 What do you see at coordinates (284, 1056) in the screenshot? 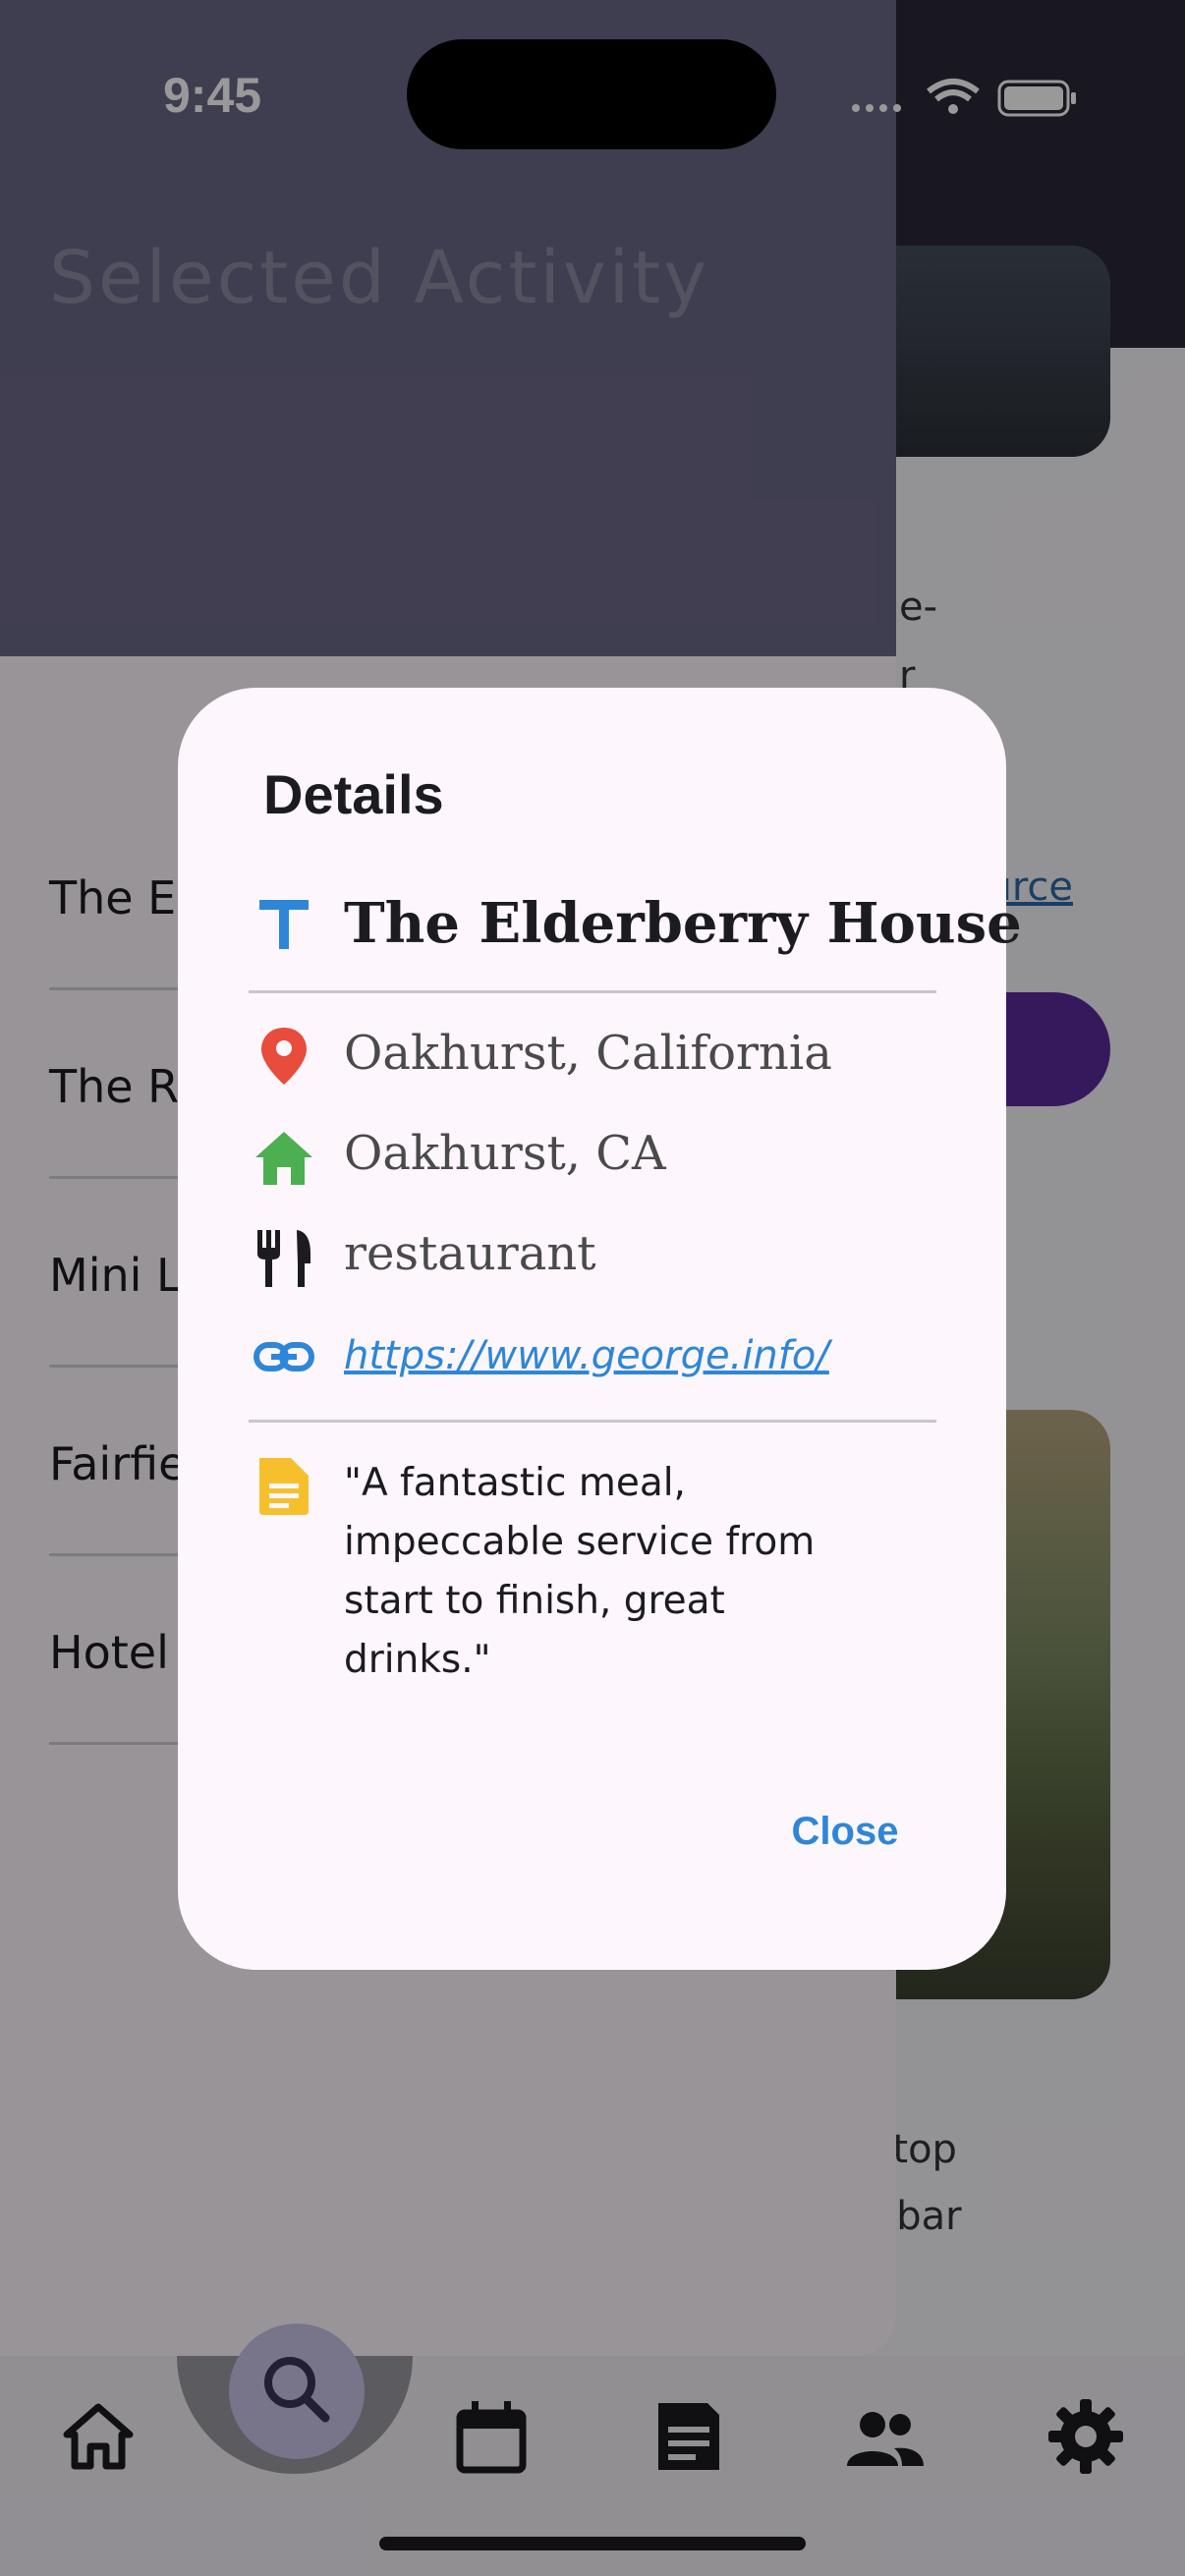
I see `location-pin-icon` at bounding box center [284, 1056].